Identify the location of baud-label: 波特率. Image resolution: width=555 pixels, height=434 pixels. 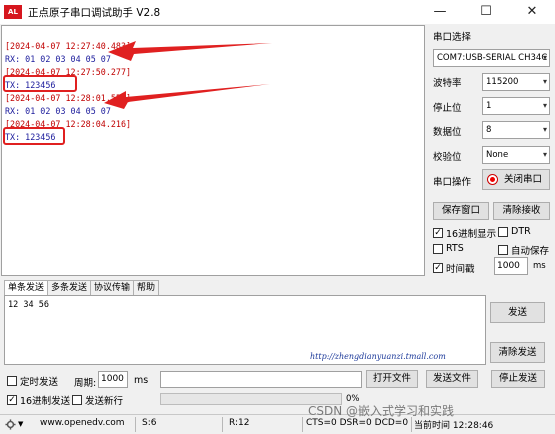
(447, 83).